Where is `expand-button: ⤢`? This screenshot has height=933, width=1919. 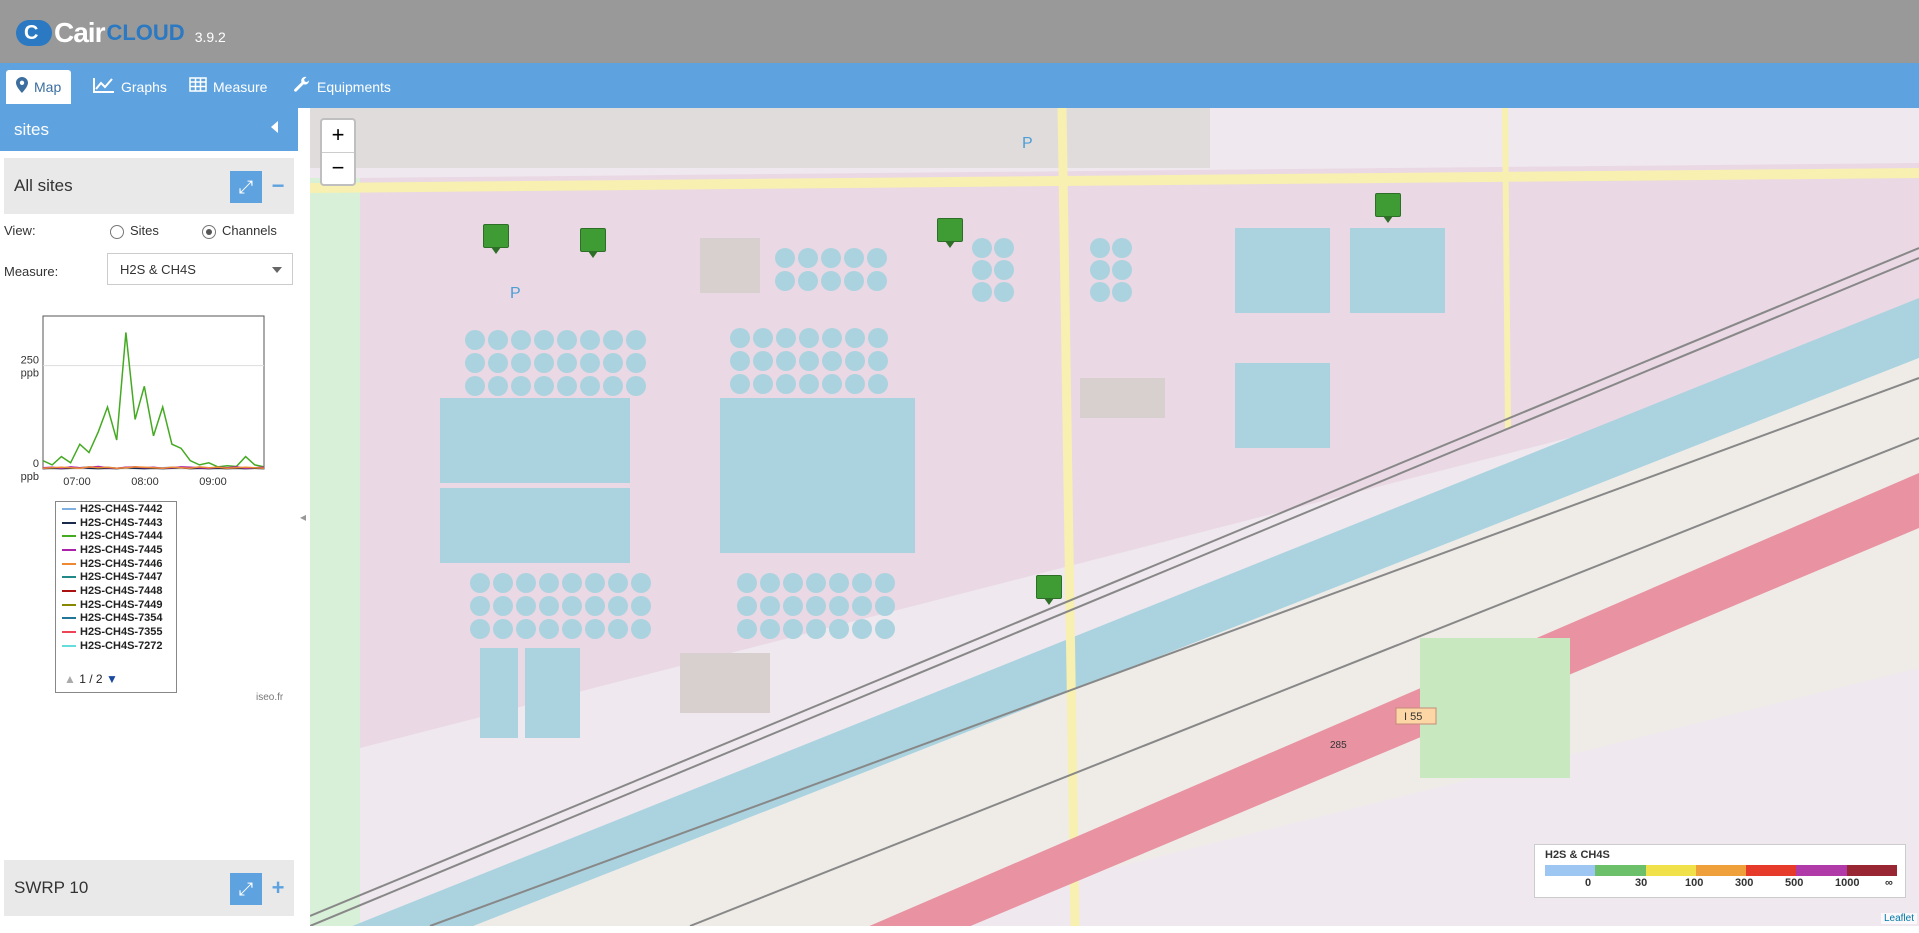 expand-button: ⤢ is located at coordinates (246, 187).